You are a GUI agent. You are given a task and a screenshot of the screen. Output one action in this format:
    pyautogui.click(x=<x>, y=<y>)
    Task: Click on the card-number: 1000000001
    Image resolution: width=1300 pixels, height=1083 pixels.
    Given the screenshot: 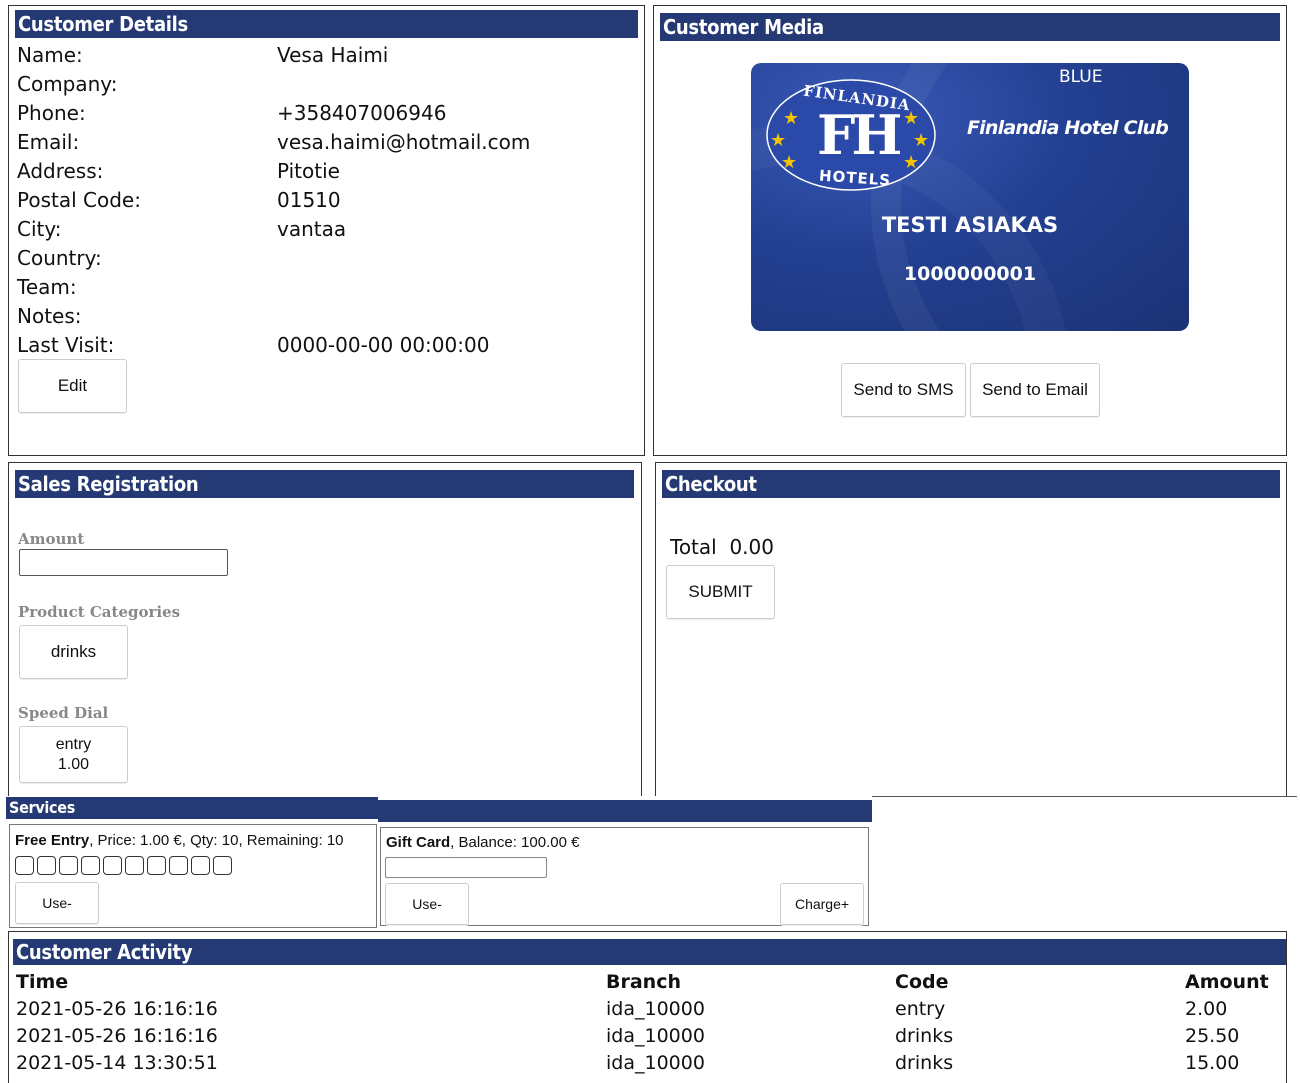 What is the action you would take?
    pyautogui.click(x=970, y=274)
    